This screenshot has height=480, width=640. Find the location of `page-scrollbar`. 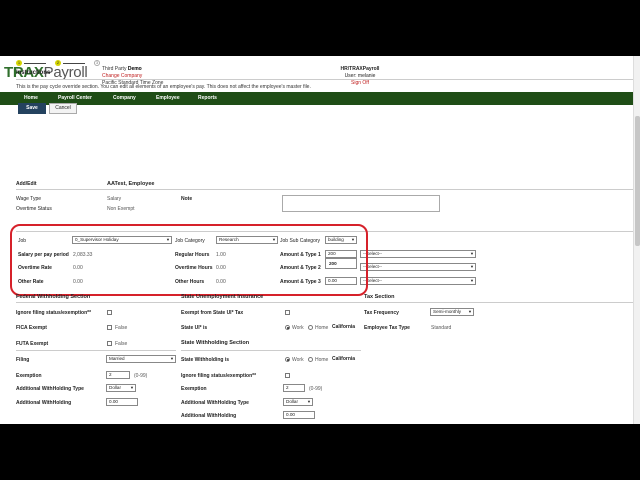

page-scrollbar is located at coordinates (636, 240).